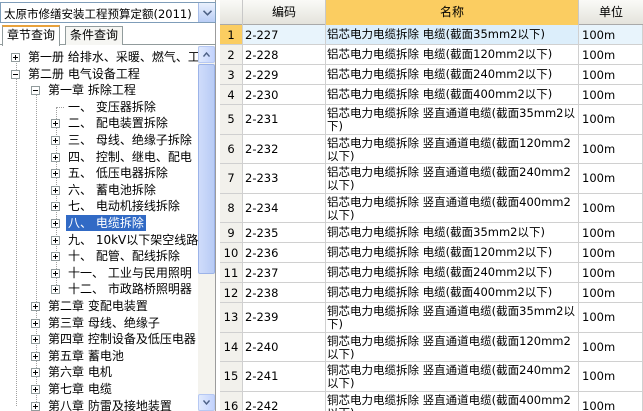  Describe the element at coordinates (99, 240) in the screenshot. I see `tree-node-s9: 九、 10kV以下架空线路` at that location.